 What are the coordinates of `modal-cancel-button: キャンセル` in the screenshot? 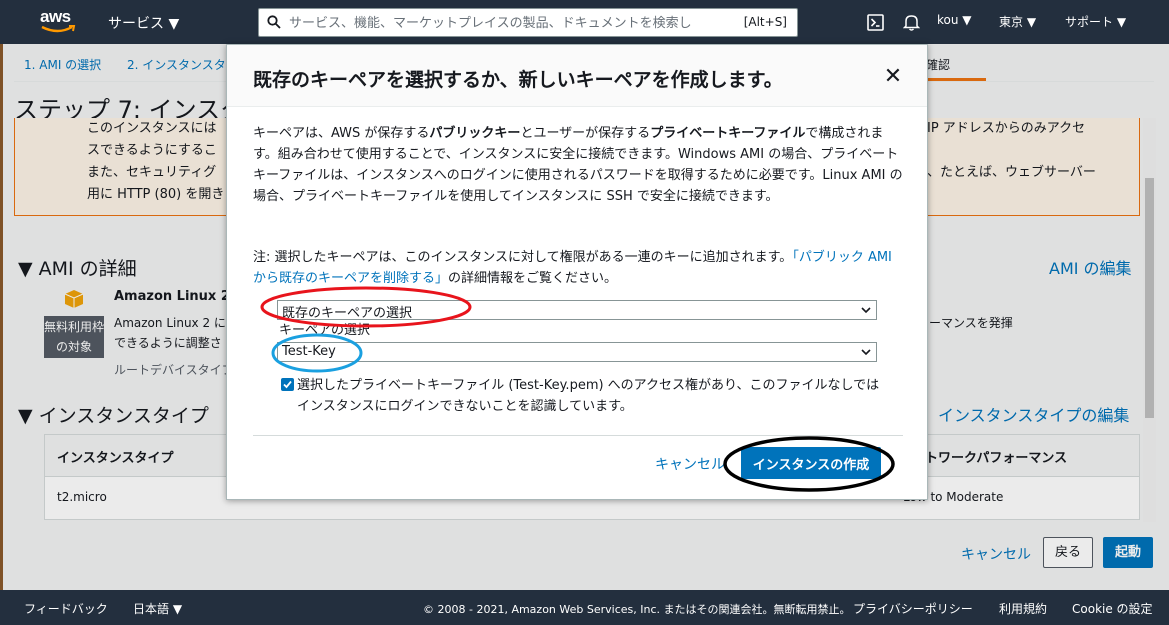 It's located at (690, 464).